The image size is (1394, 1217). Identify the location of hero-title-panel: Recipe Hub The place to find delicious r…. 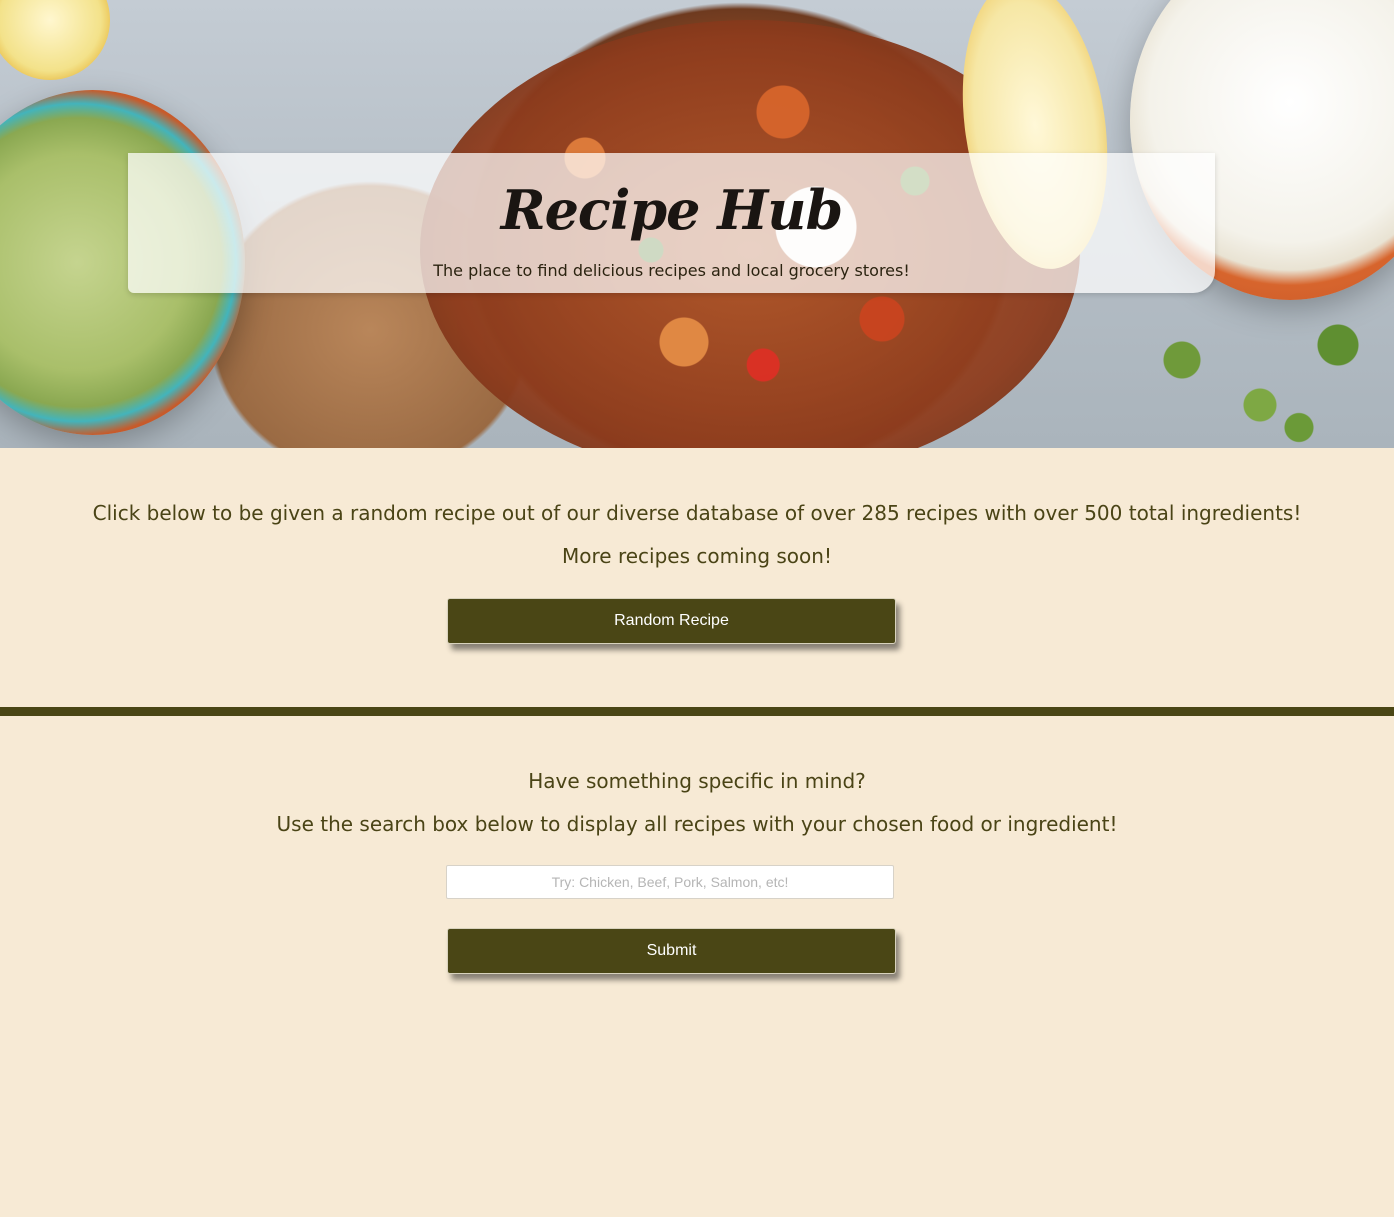
(671, 223).